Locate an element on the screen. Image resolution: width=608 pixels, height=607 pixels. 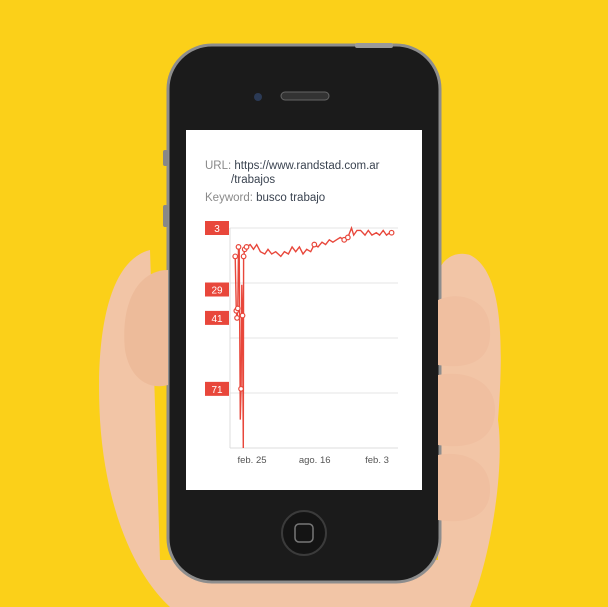
x-tick-label: feb. 25 is located at coordinates (251, 460).